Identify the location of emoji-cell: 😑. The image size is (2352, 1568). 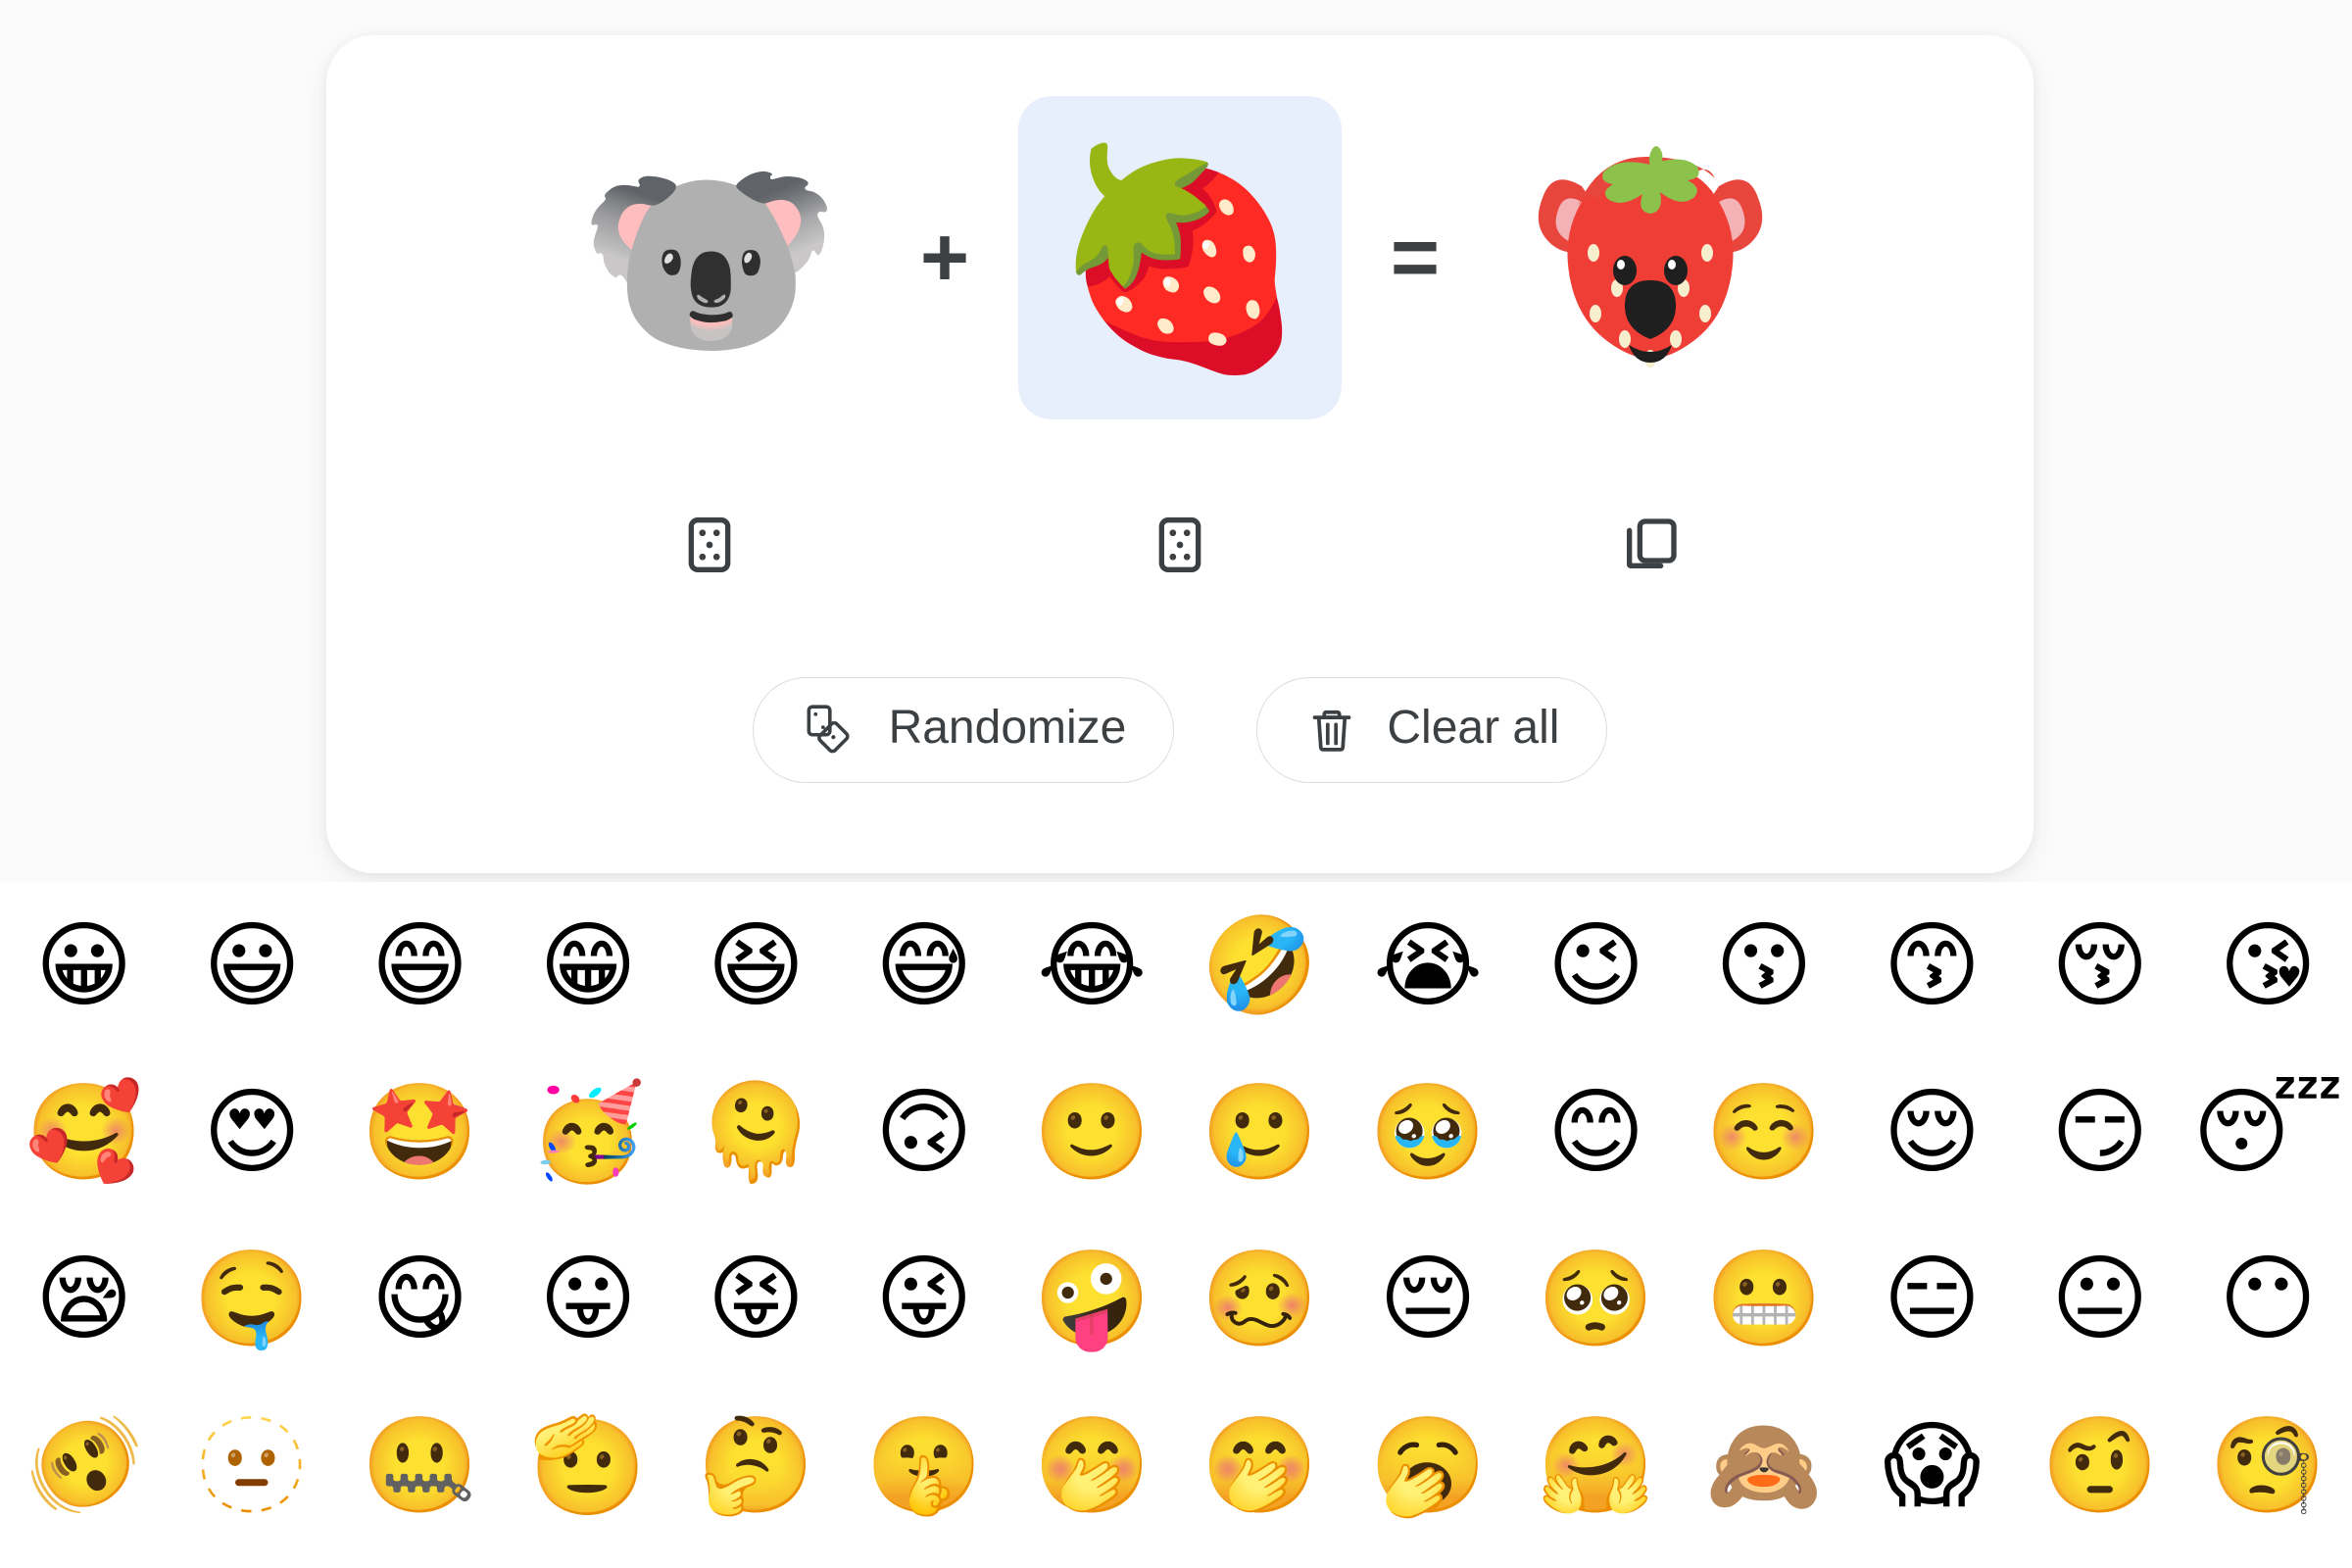
(1932, 1298).